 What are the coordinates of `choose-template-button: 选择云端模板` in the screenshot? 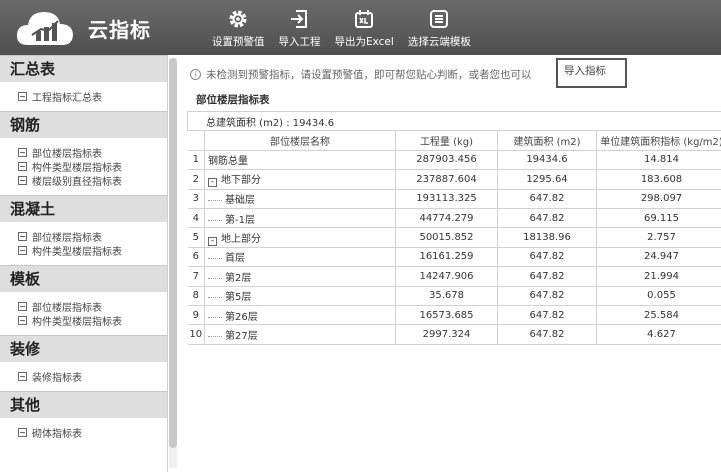 It's located at (439, 28).